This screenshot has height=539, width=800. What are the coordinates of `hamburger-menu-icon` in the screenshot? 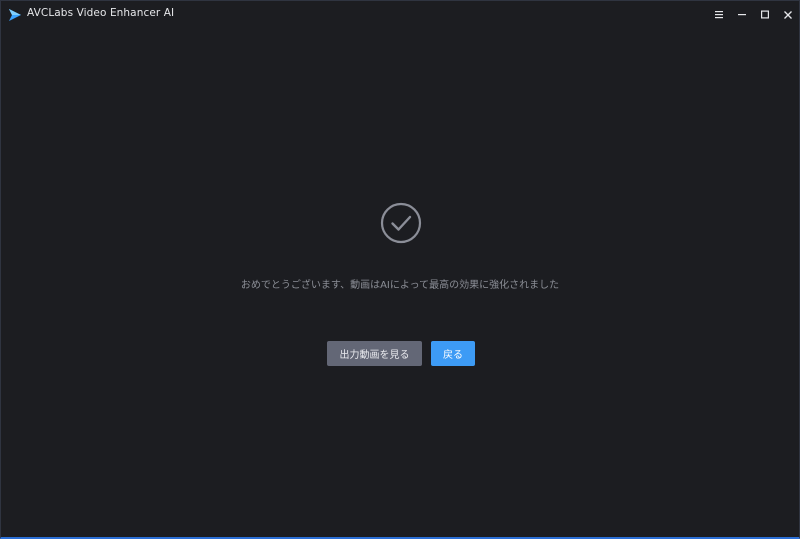 It's located at (719, 14).